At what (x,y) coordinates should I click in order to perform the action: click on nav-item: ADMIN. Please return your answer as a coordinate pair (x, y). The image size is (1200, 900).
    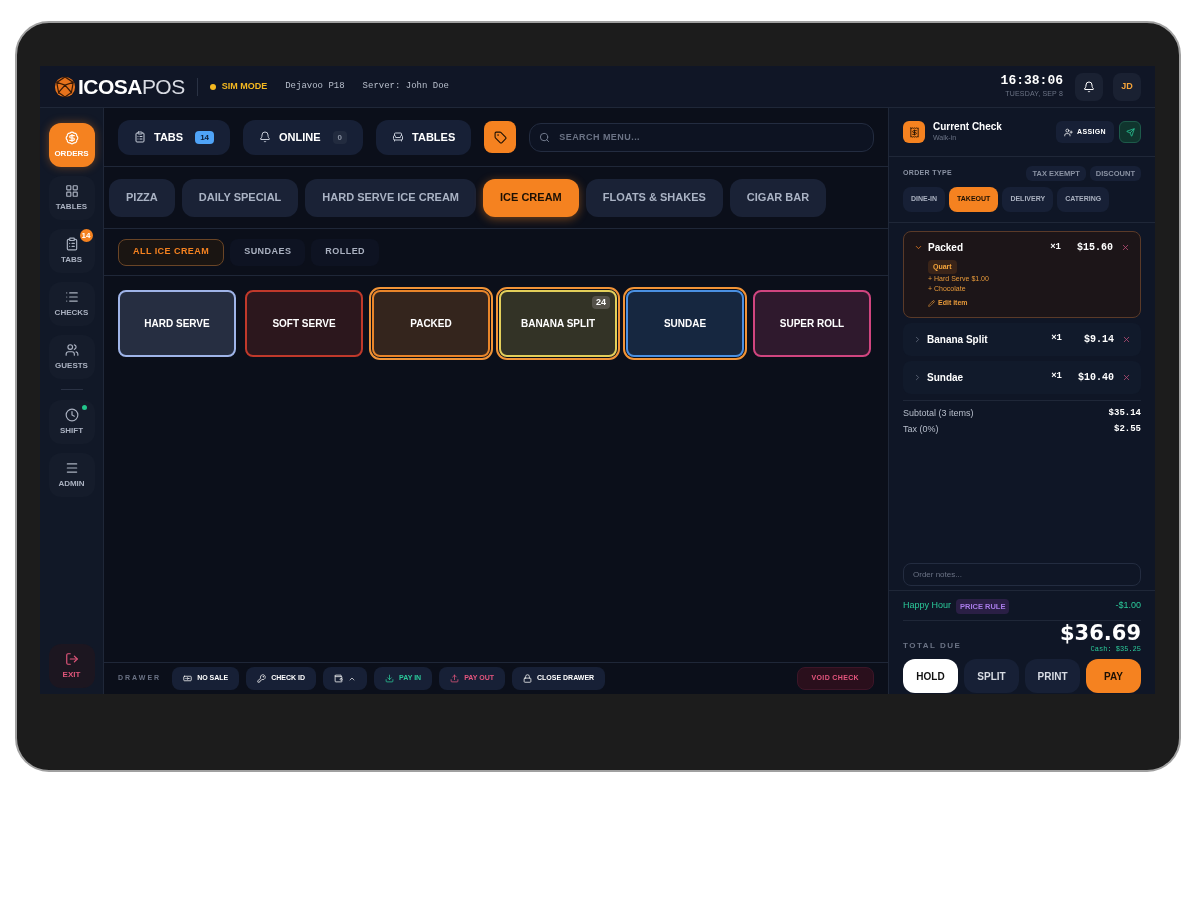
    Looking at the image, I should click on (71, 475).